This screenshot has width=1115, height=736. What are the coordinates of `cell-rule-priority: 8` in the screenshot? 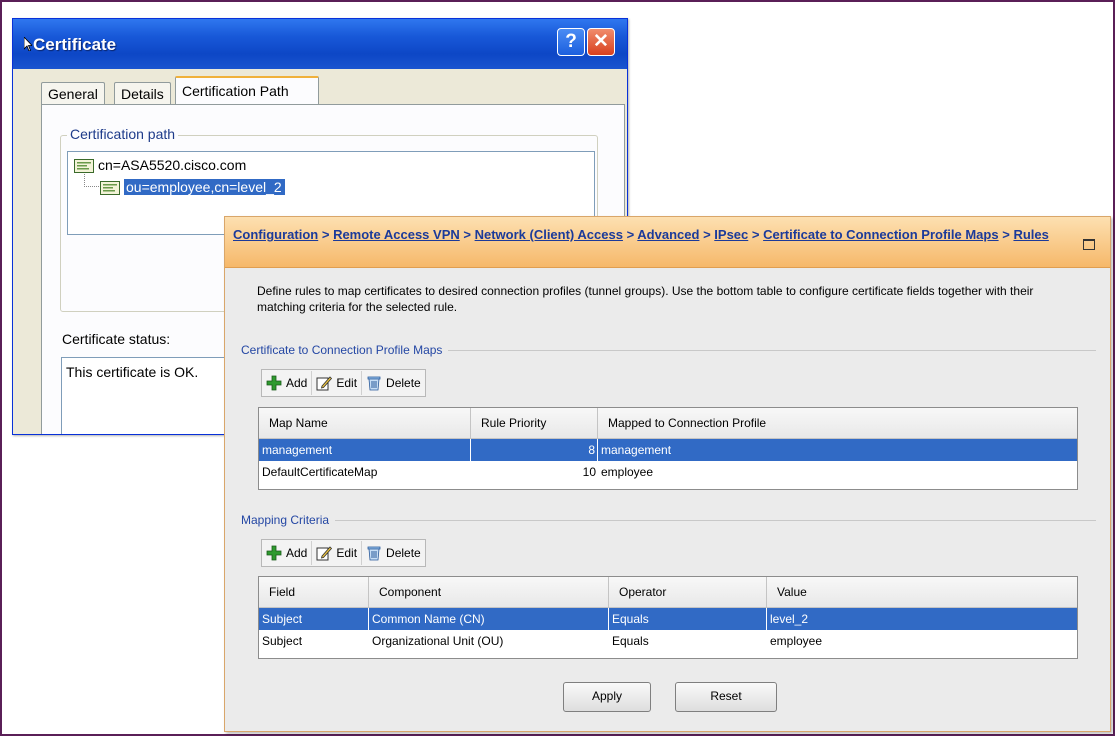 It's located at (534, 450).